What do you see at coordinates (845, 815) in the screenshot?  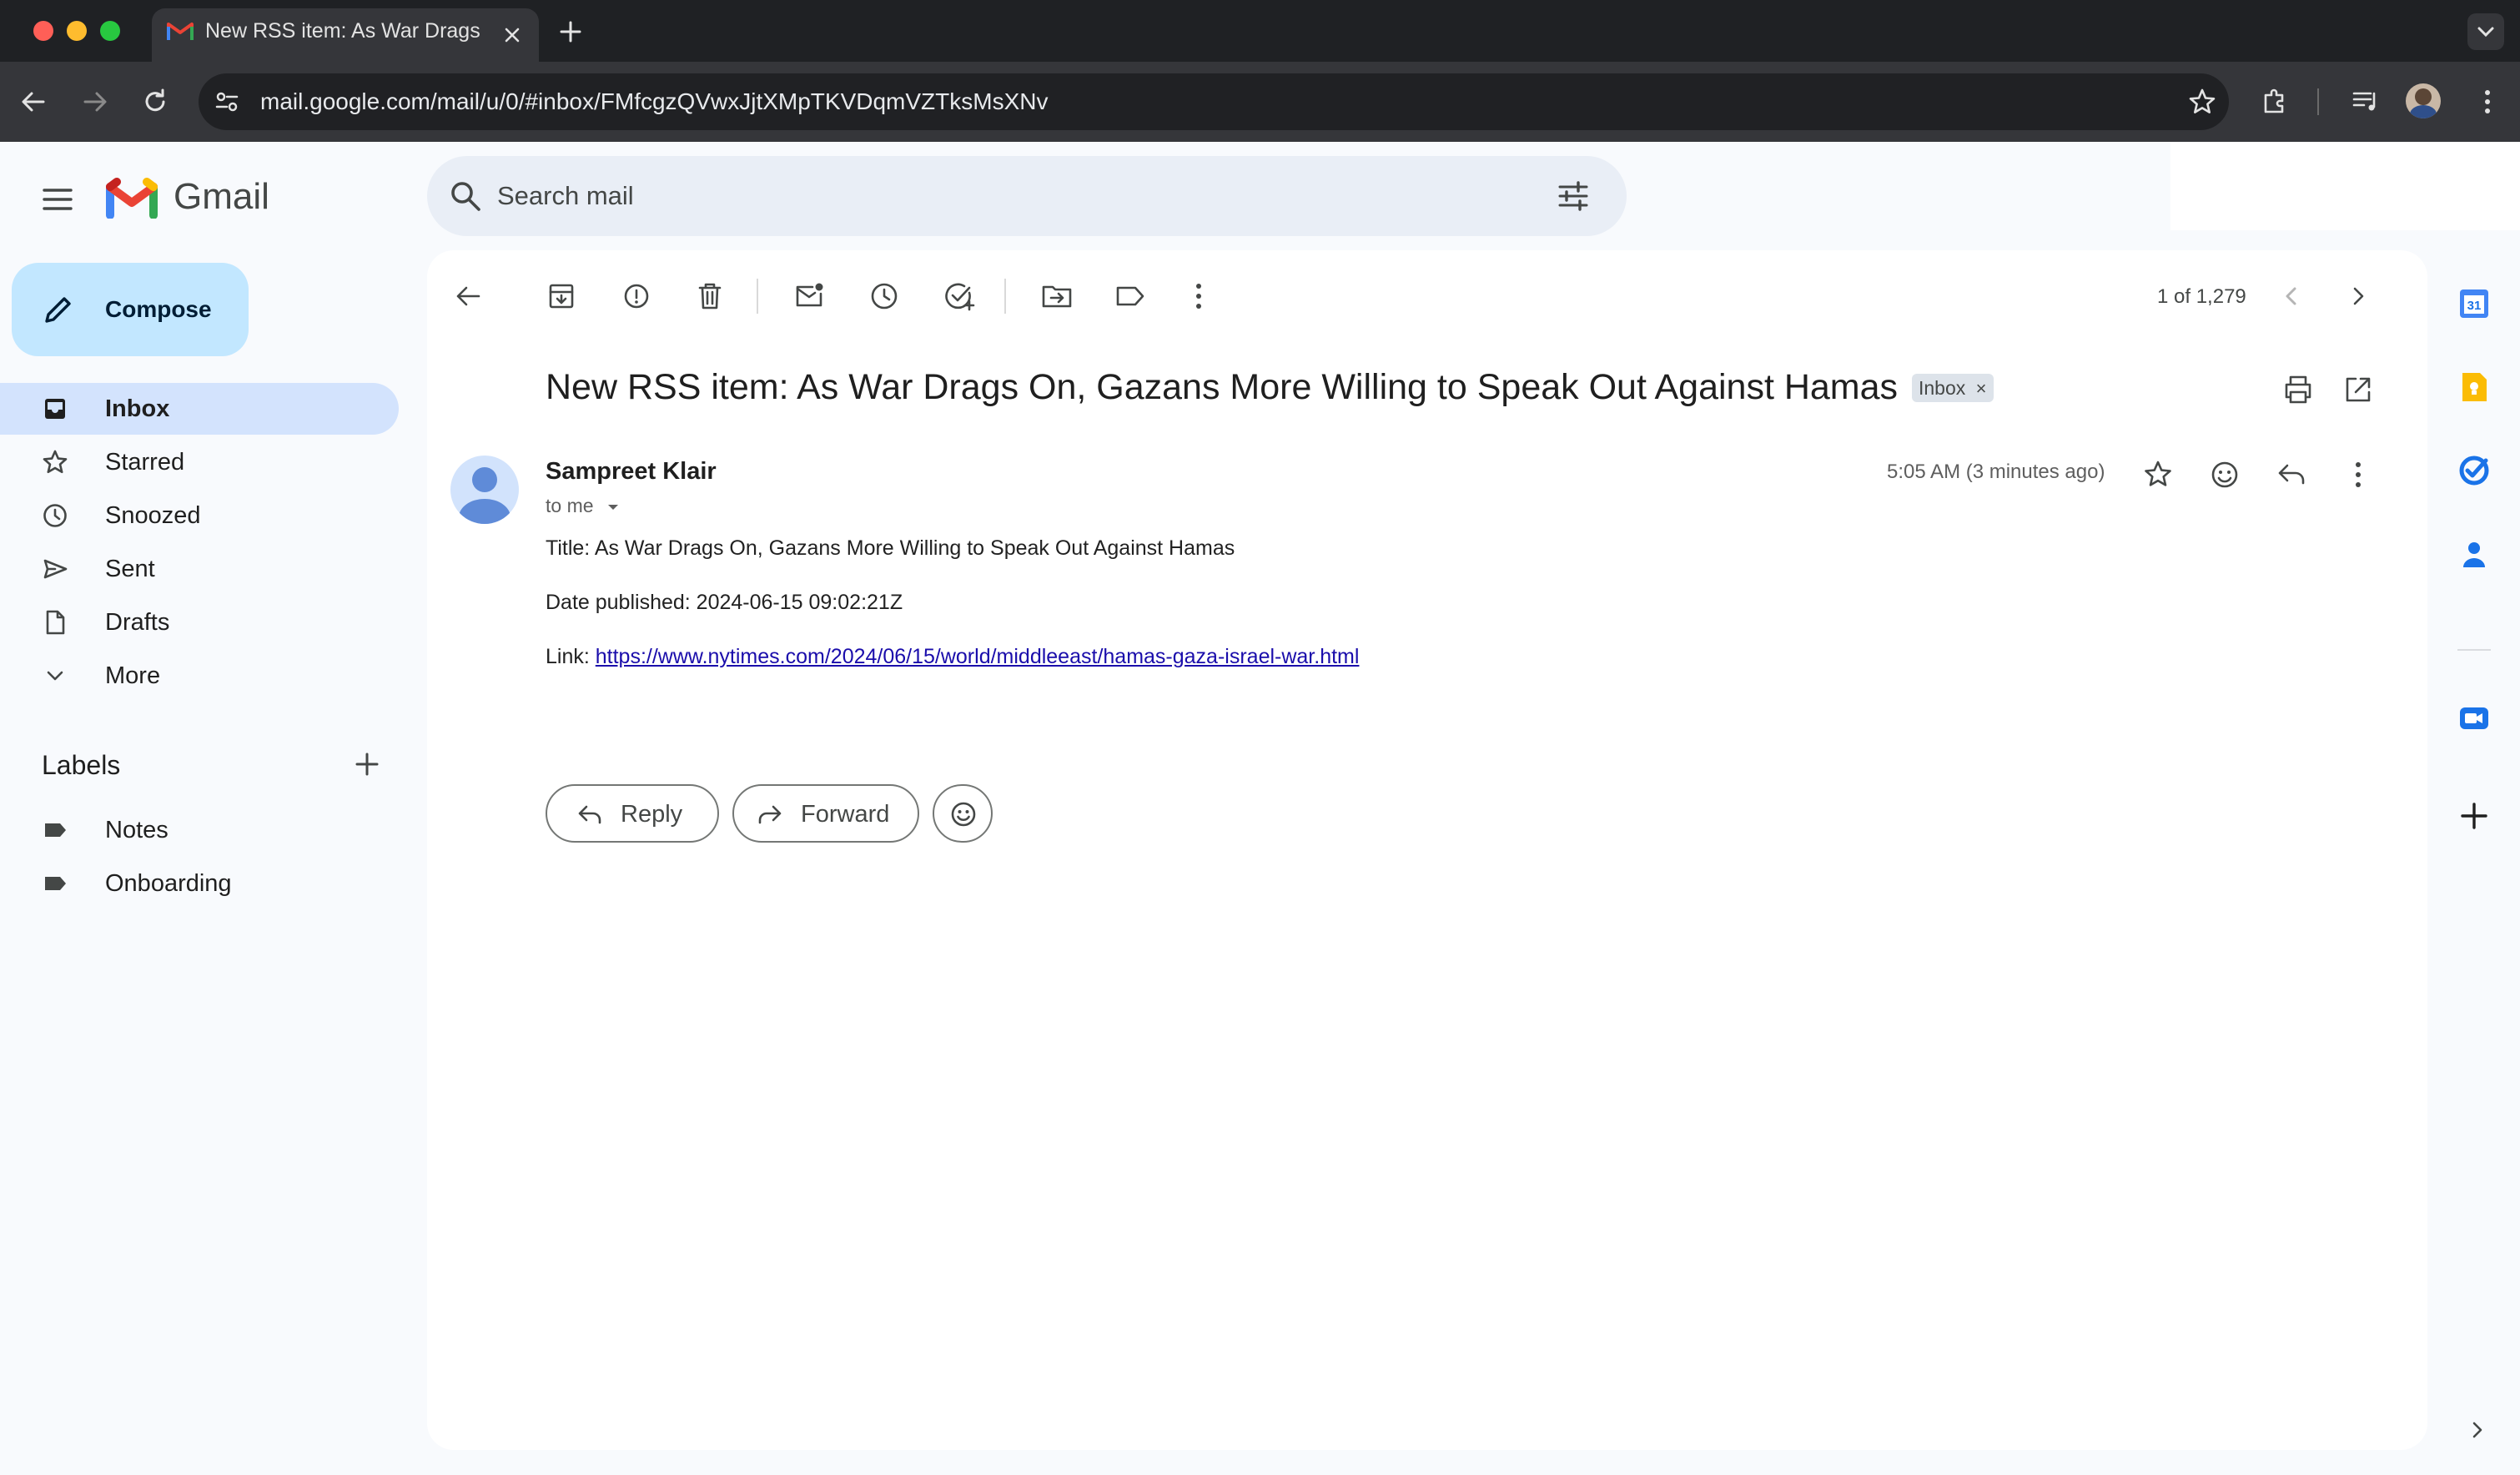 I see `forward-label: Forward` at bounding box center [845, 815].